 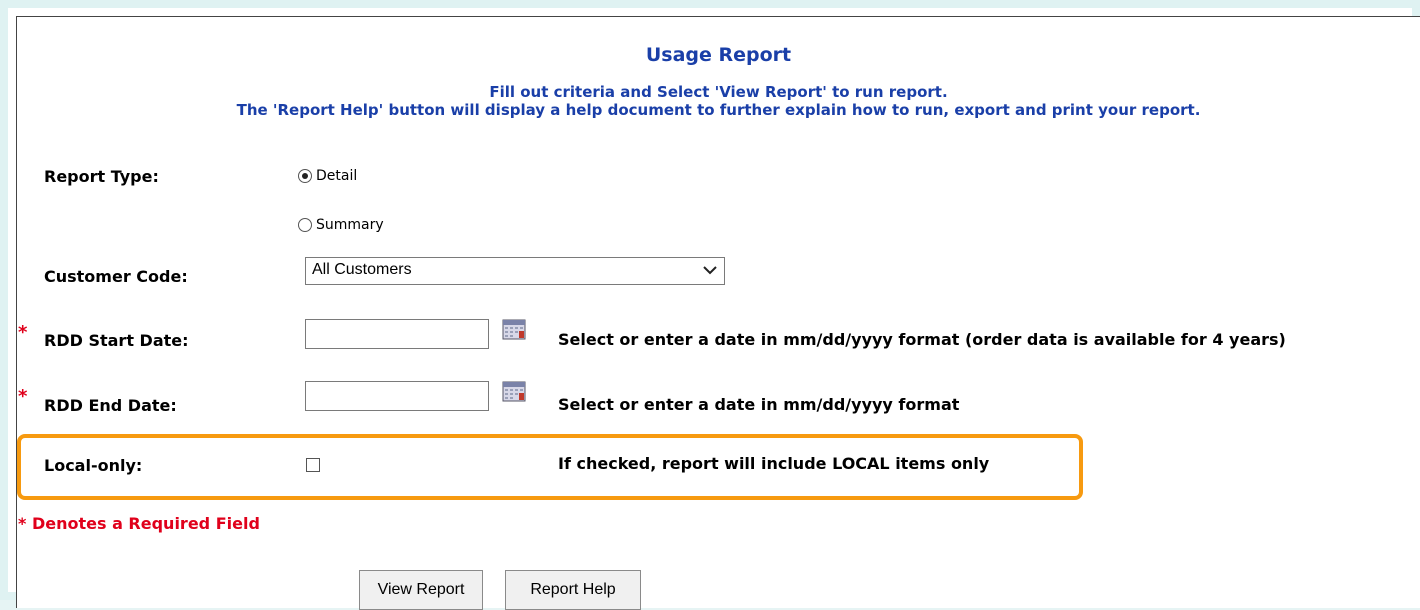 What do you see at coordinates (110, 405) in the screenshot?
I see `rdd-end-label: RDD End Date:` at bounding box center [110, 405].